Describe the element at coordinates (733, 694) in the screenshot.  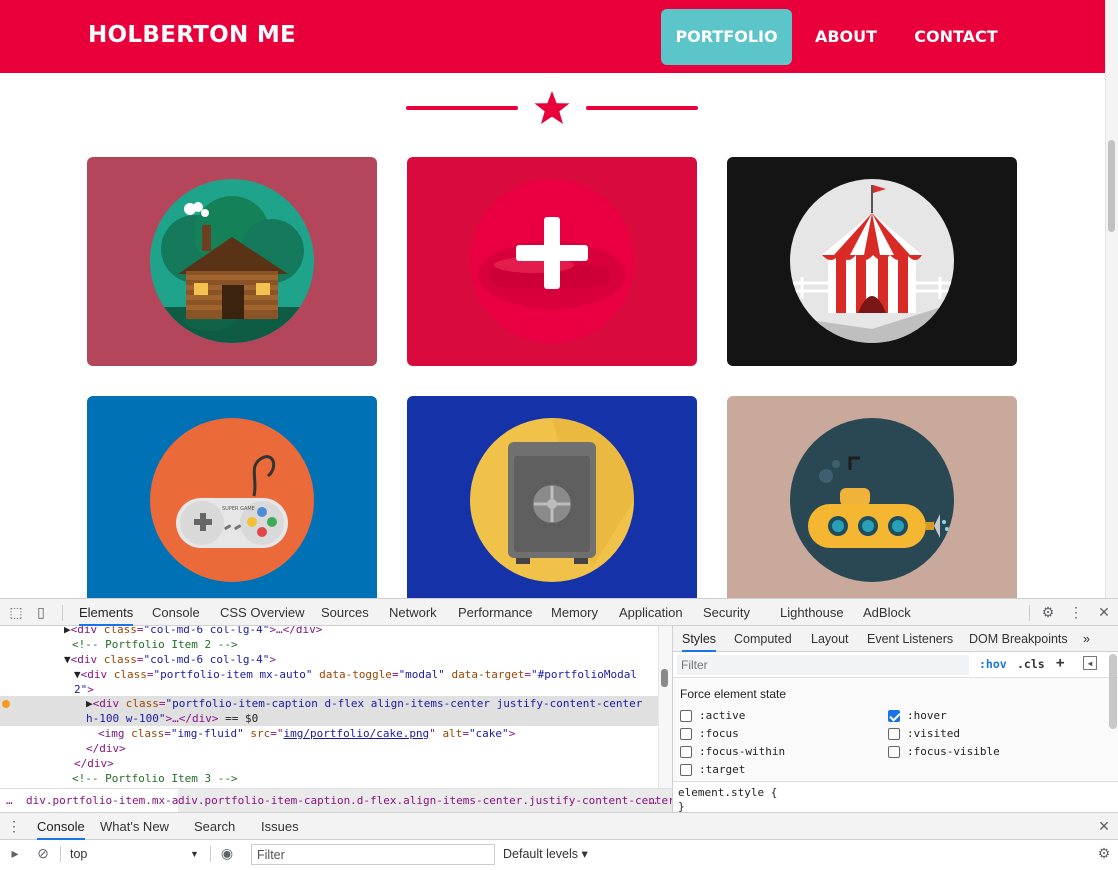
I see `force-state-title: Force element state` at that location.